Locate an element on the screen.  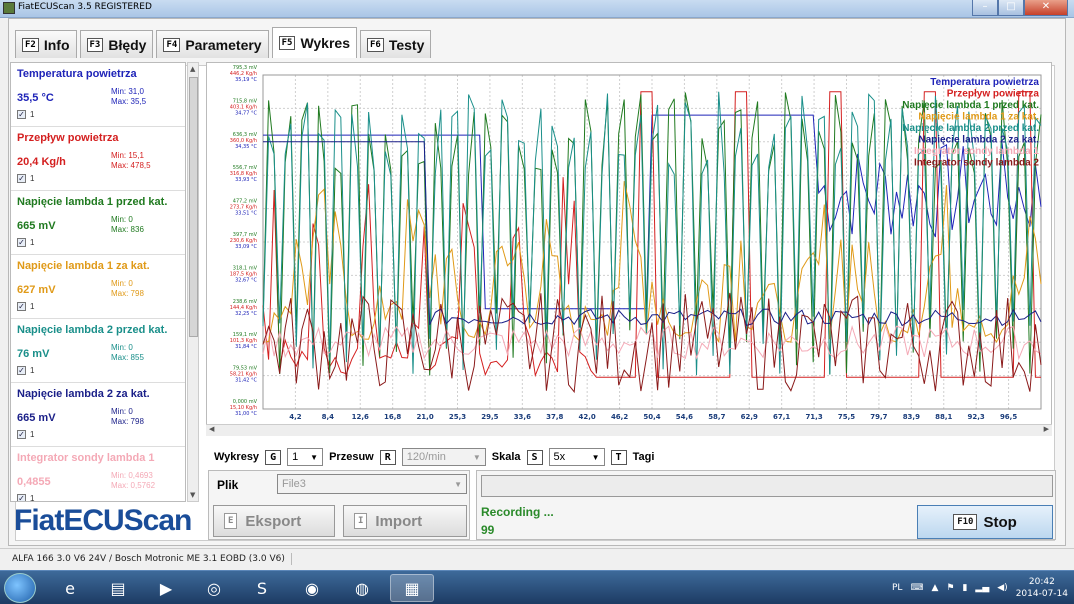
battery-icon: ▮ is located at coordinates (964, 588).